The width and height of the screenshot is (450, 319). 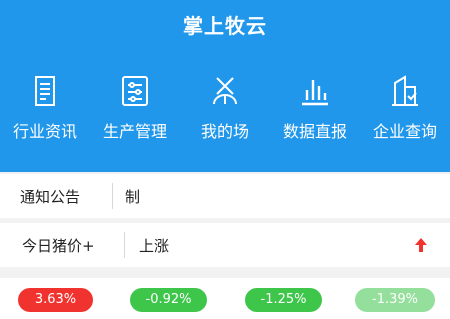 I want to click on nav-item-my-farm: 我的场, so click(x=225, y=114).